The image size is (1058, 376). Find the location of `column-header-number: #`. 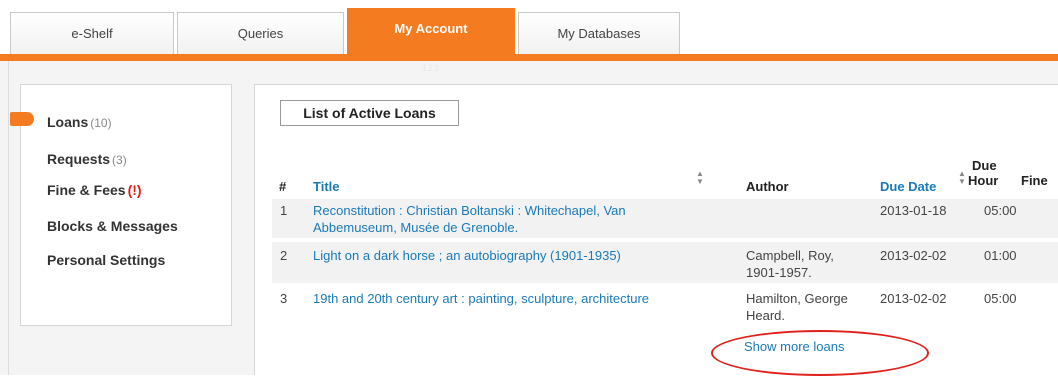

column-header-number: # is located at coordinates (283, 186).